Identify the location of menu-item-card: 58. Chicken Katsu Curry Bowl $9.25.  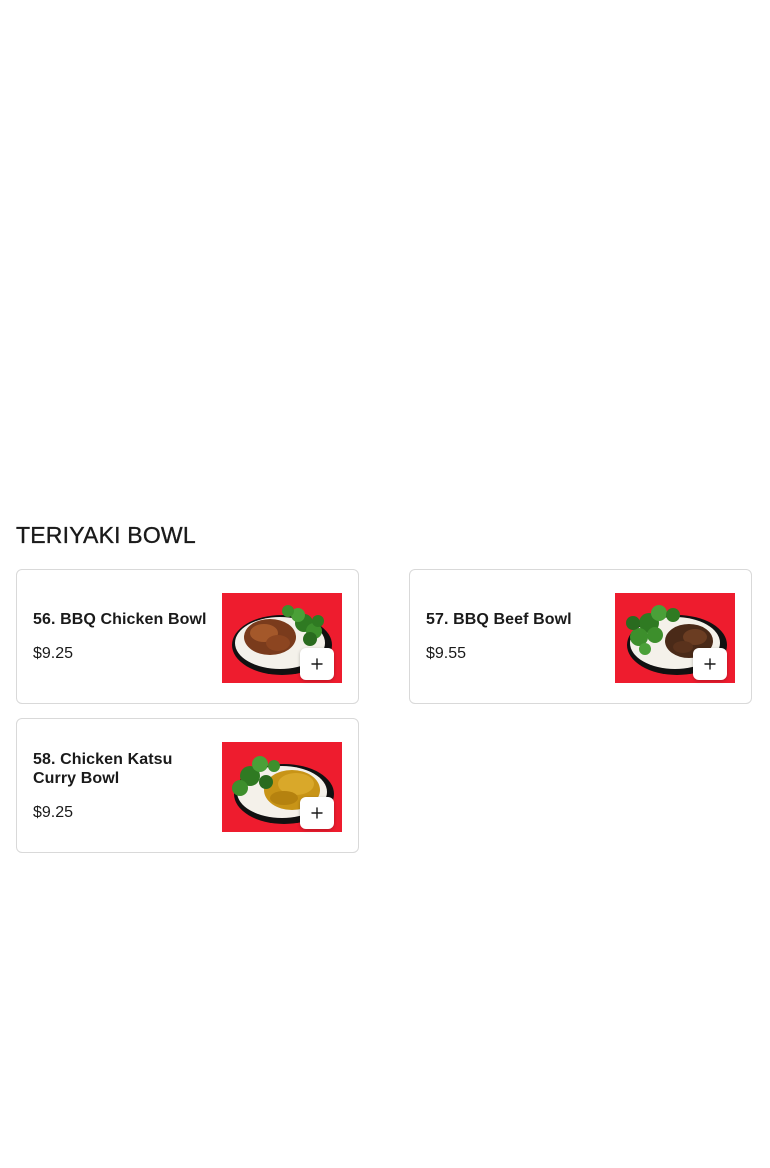
(187, 785).